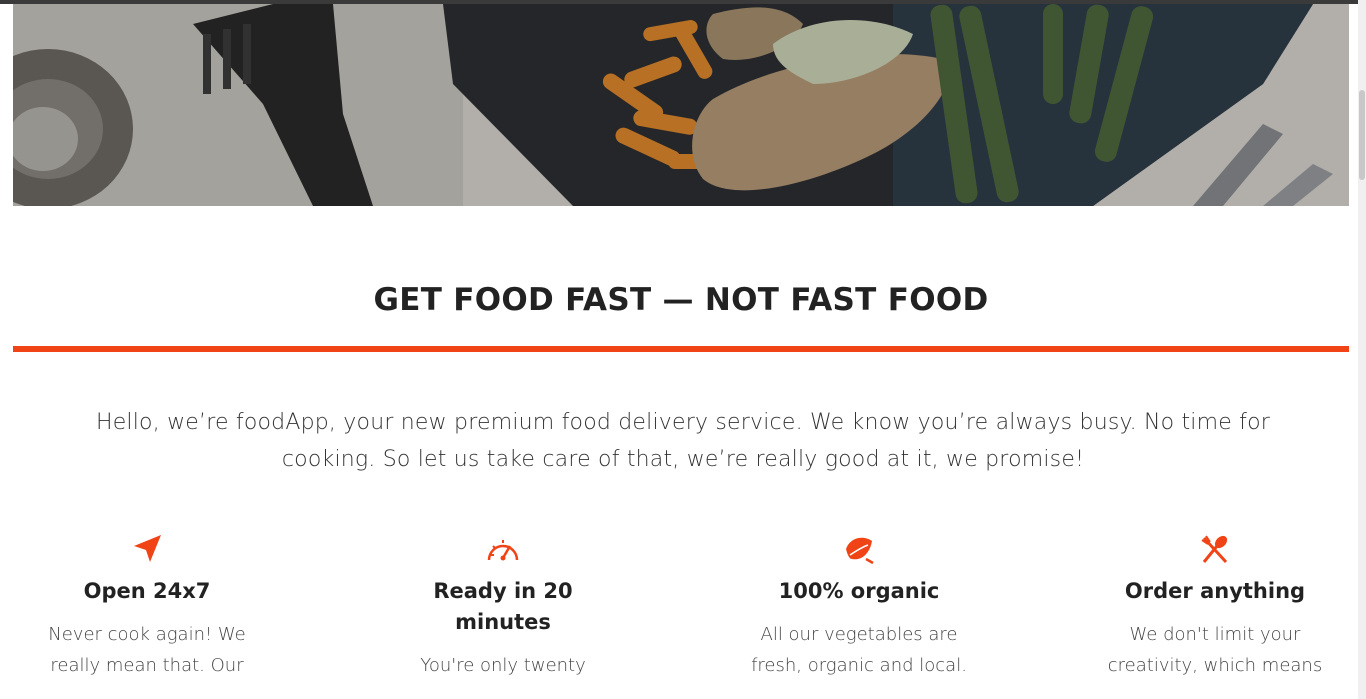 This screenshot has width=1366, height=699. I want to click on feature-ready-20-minutes: Ready in 20 minutes You're only twenty, so click(503, 605).